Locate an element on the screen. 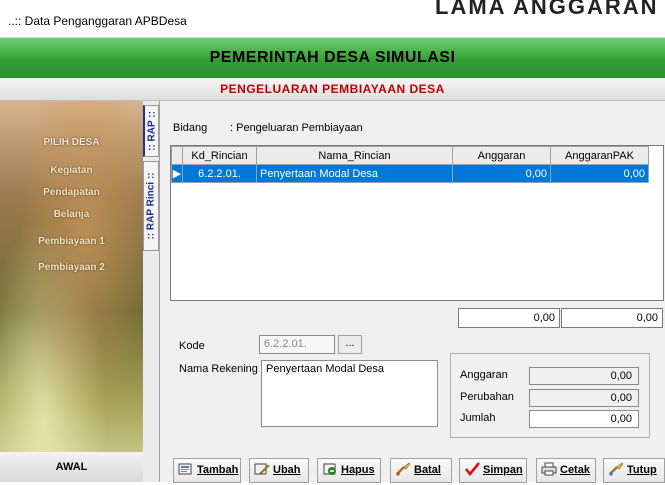 The width and height of the screenshot is (665, 485). nama-rekening-field: Penyertaan Modal Desa is located at coordinates (349, 393).